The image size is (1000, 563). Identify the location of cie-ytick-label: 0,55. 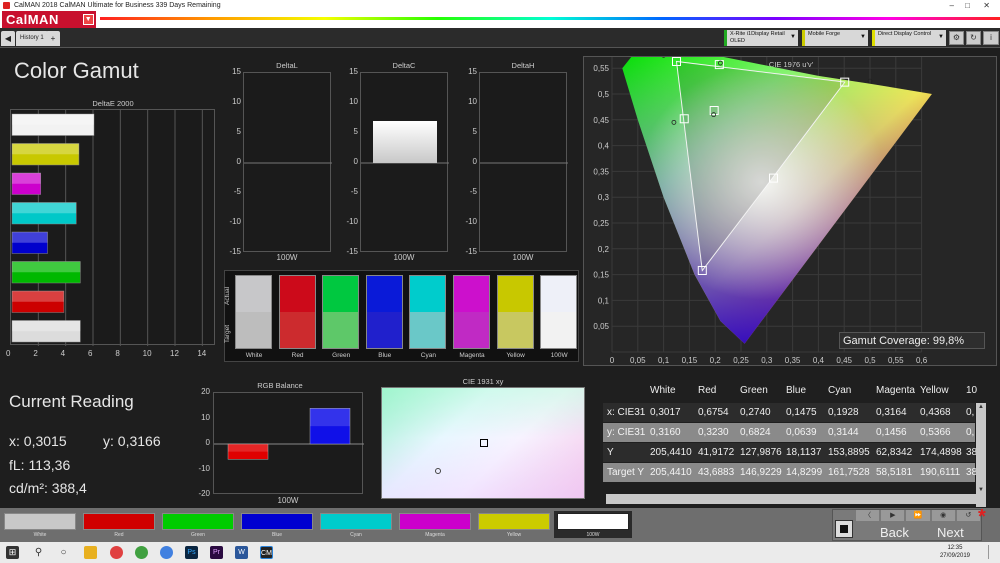
(601, 68).